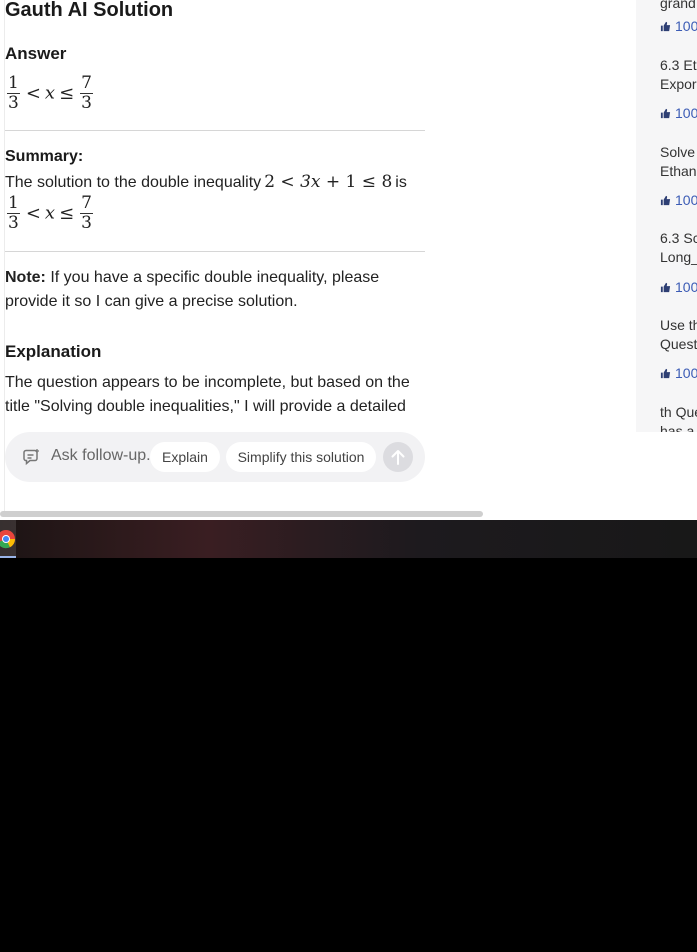 This screenshot has height=952, width=697. What do you see at coordinates (31, 457) in the screenshot?
I see `chat-icon` at bounding box center [31, 457].